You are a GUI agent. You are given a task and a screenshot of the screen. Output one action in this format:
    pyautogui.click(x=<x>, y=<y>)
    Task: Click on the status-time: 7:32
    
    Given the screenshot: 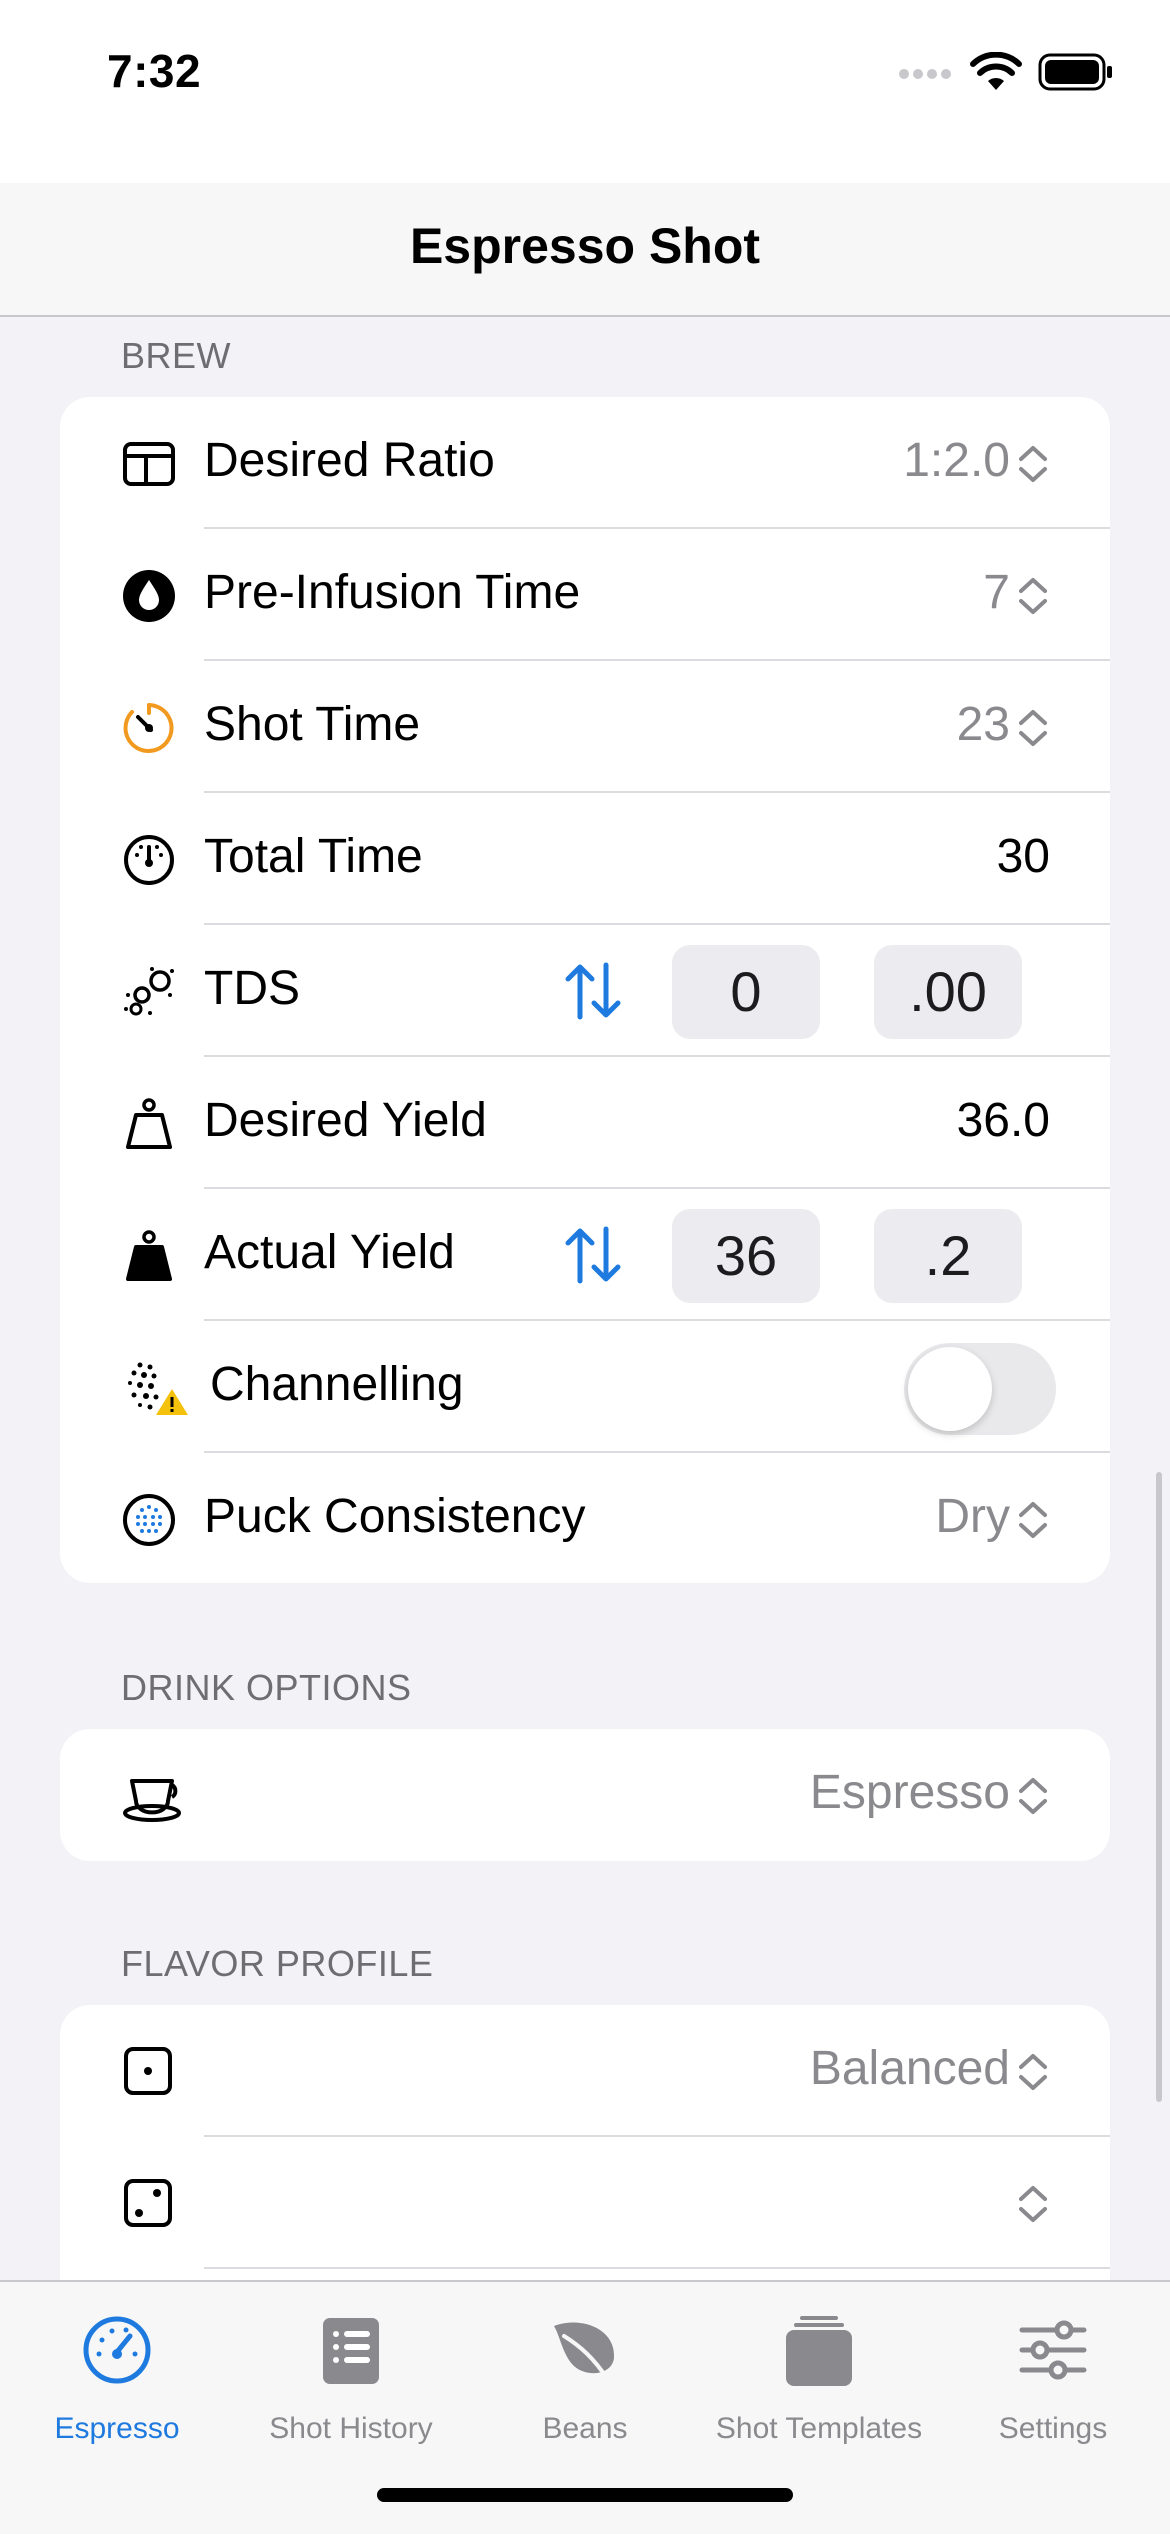 What is the action you would take?
    pyautogui.click(x=154, y=71)
    